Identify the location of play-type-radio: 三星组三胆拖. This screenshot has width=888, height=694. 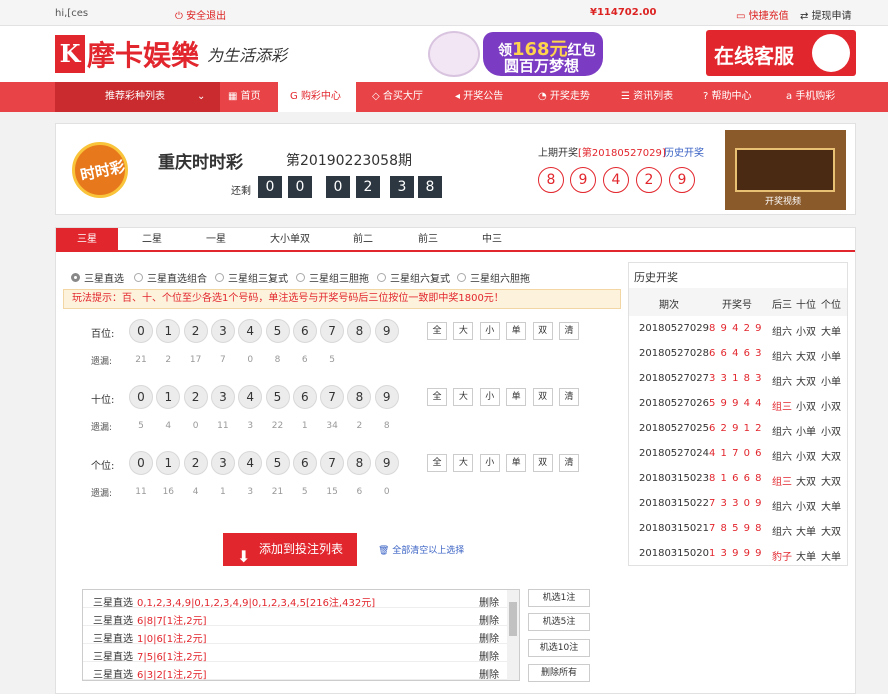
(332, 277).